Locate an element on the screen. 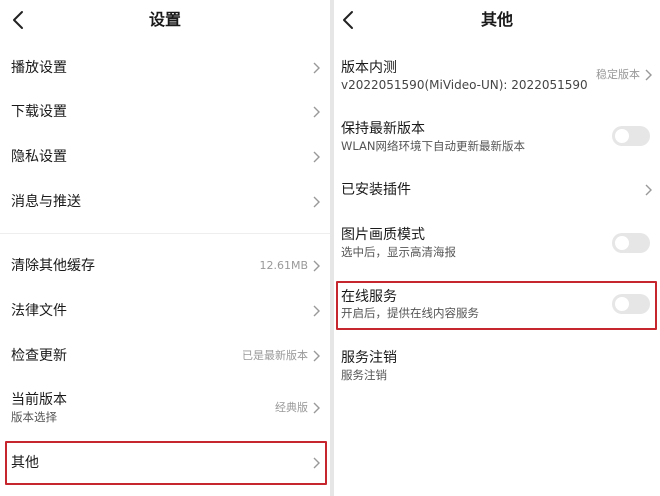 The image size is (660, 496). cache-size-value: 12.61MB is located at coordinates (283, 265).